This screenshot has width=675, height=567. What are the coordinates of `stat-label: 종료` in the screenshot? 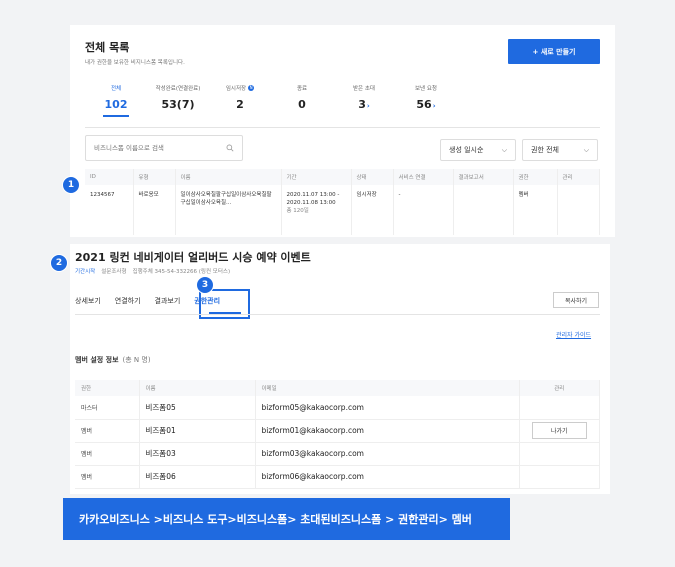 It's located at (302, 89).